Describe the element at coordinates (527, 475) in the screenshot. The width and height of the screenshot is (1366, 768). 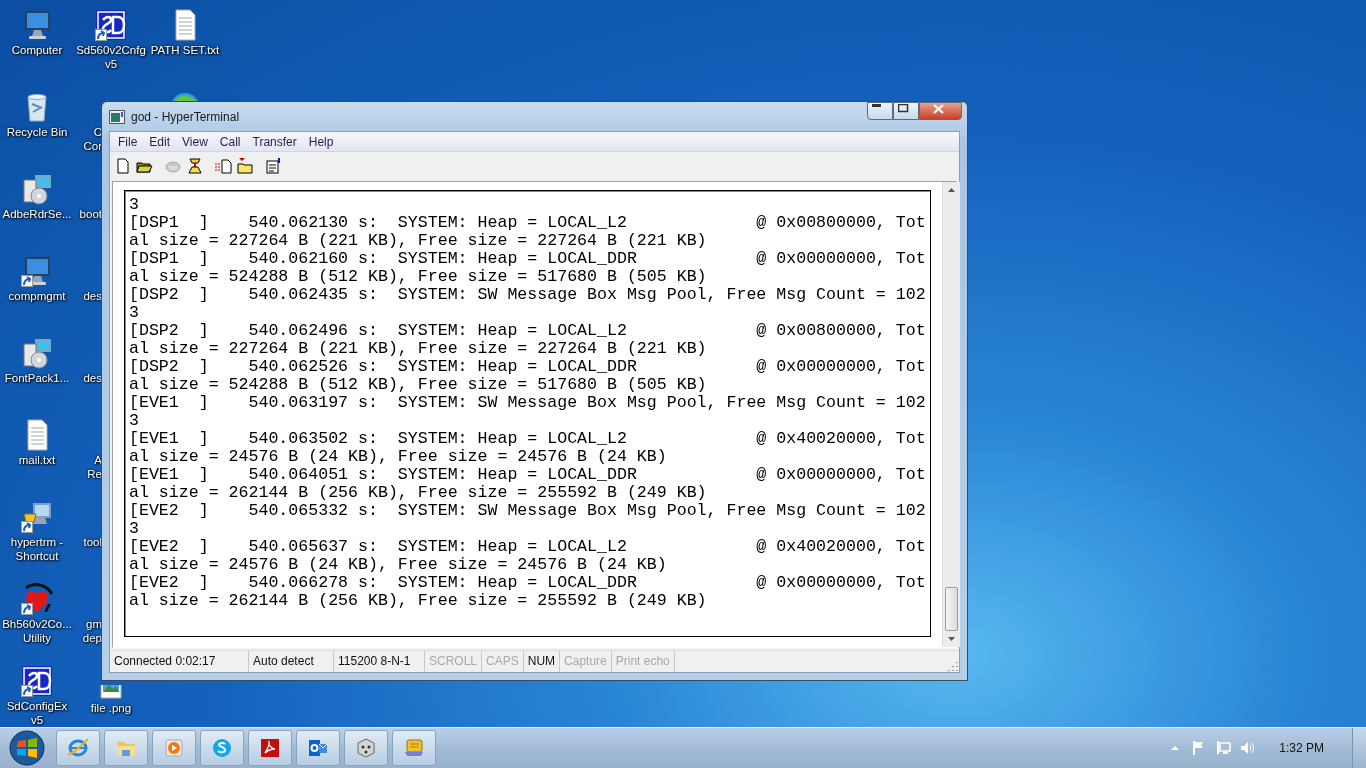
I see `terminal-line: [EVE1 ] 540.064051 s: SYSTEM: Heap = LOCAL_DDR @ 0x00000000, Tot` at that location.